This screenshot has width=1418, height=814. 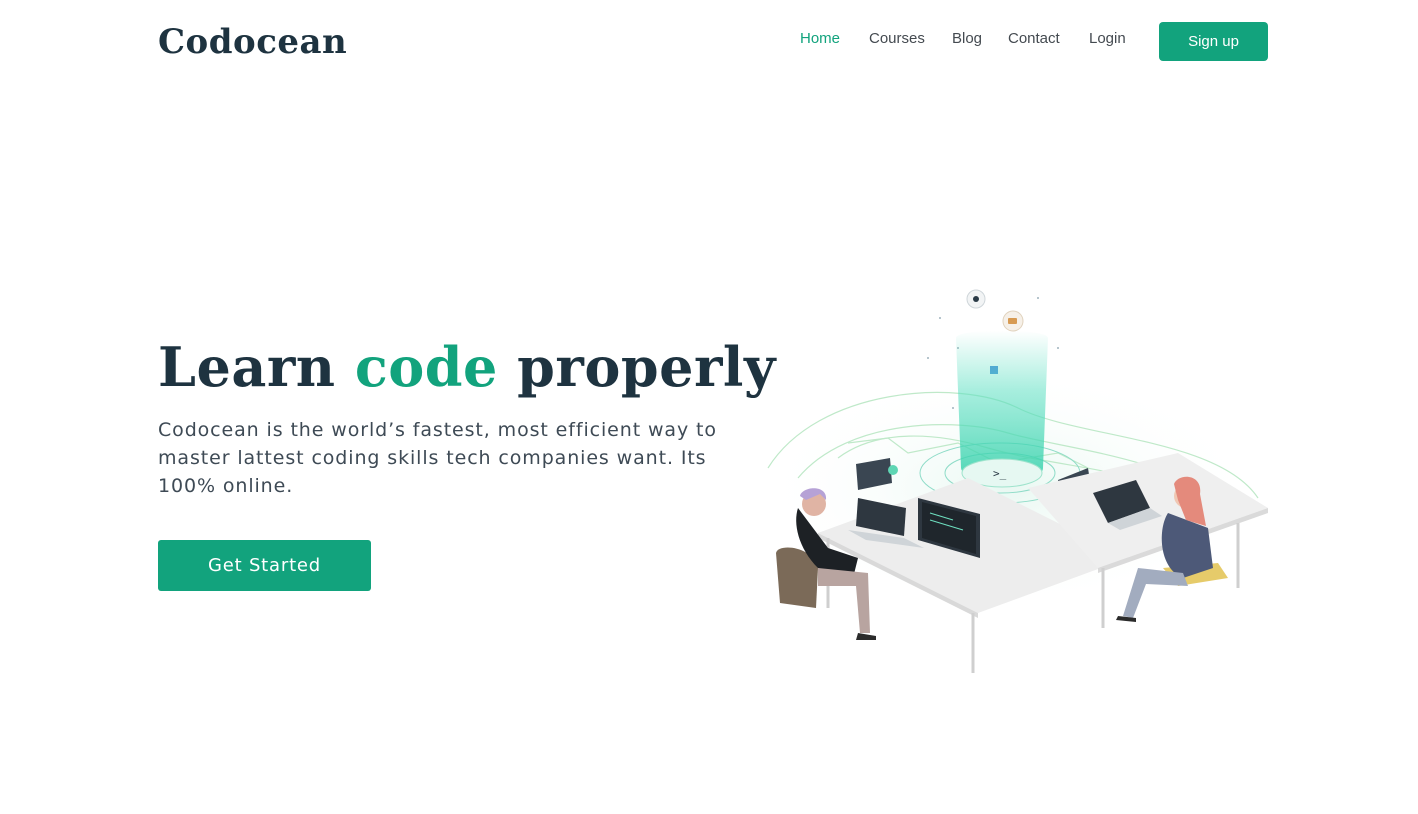 What do you see at coordinates (636, 367) in the screenshot?
I see `headline-part-2: properly` at bounding box center [636, 367].